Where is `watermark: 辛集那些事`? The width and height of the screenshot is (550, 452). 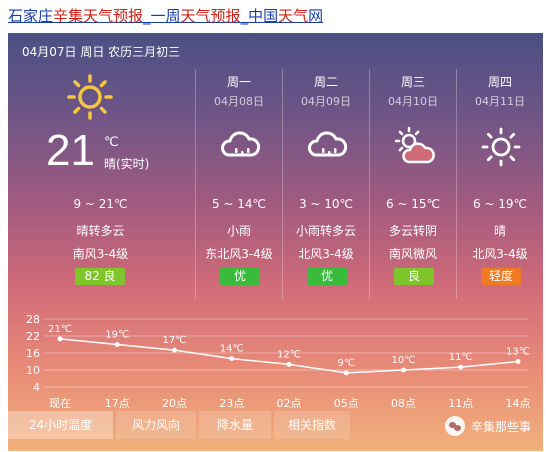
watermark: 辛集那些事 is located at coordinates (487, 426).